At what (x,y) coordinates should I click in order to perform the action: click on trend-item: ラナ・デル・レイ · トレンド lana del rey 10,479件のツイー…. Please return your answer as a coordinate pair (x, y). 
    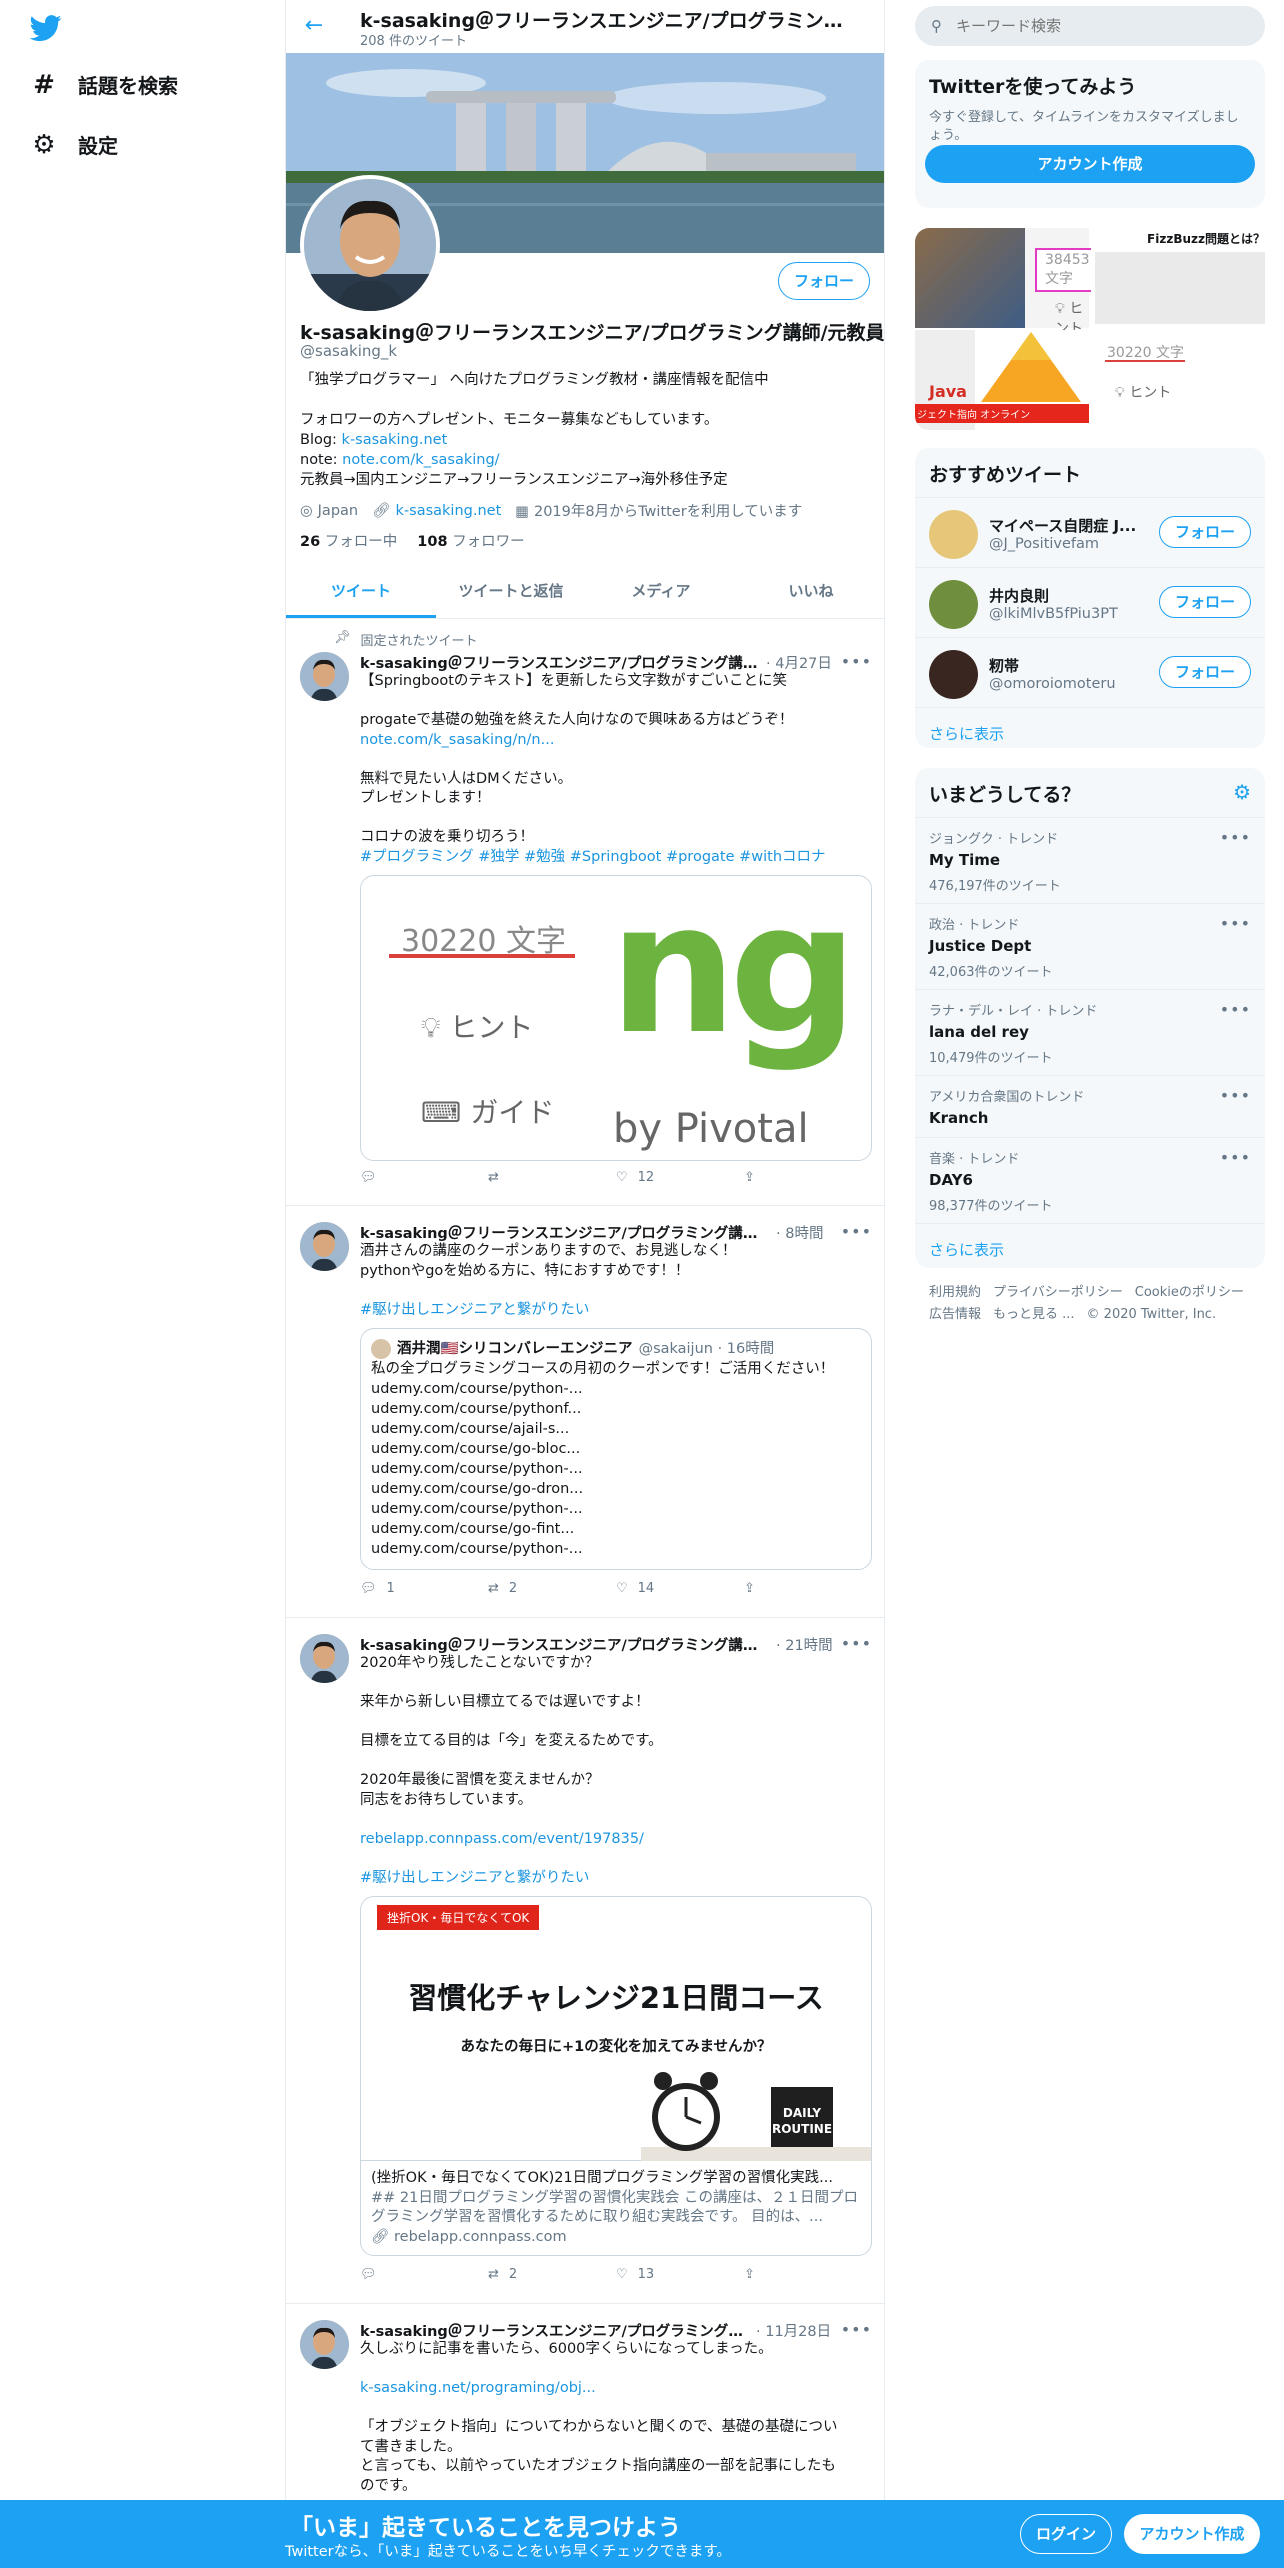
    Looking at the image, I should click on (1090, 1032).